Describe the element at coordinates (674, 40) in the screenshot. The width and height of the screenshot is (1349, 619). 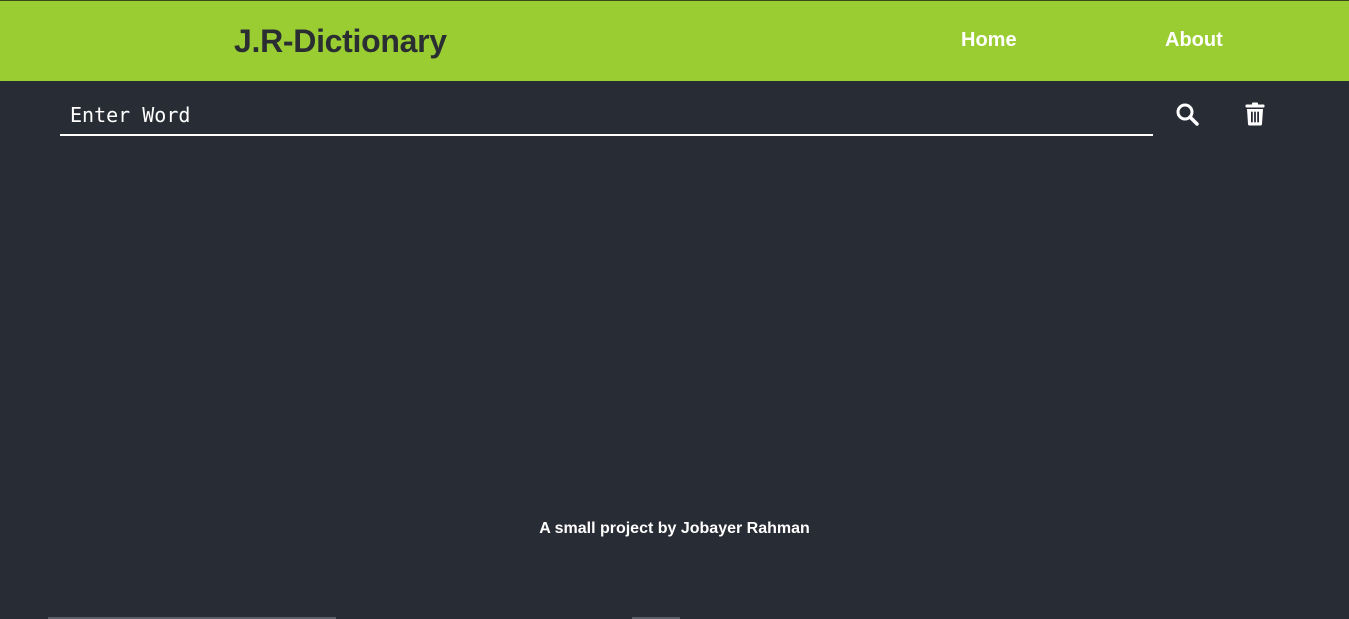
I see `navbar: J.R-Dictionary Home About` at that location.